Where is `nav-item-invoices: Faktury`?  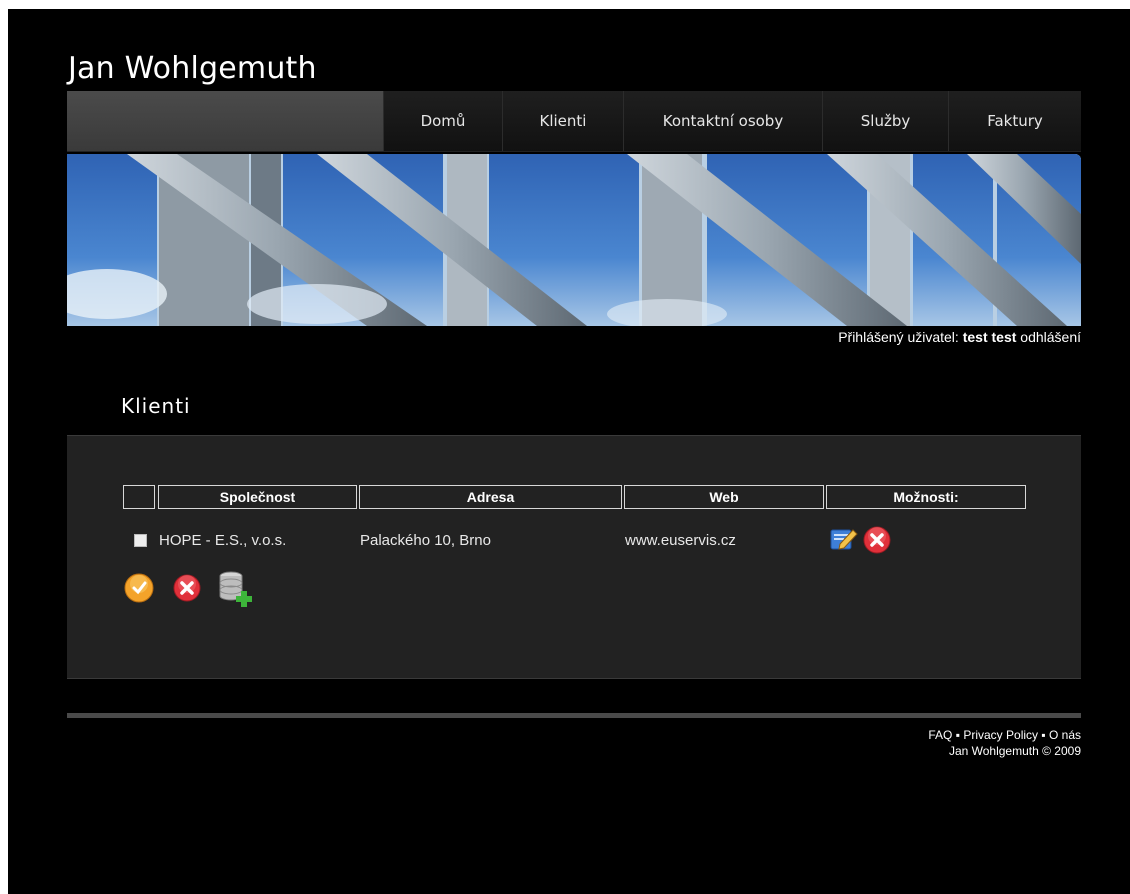 nav-item-invoices: Faktury is located at coordinates (1014, 121).